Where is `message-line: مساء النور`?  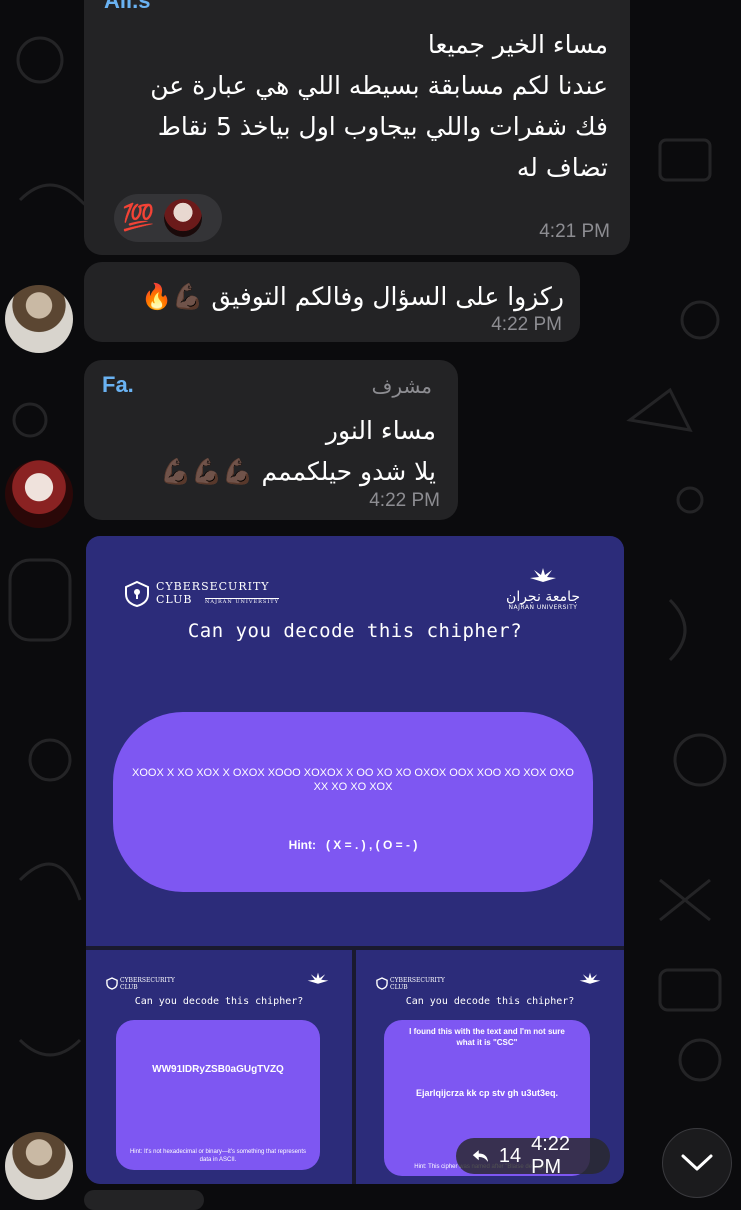 message-line: مساء النور is located at coordinates (380, 430).